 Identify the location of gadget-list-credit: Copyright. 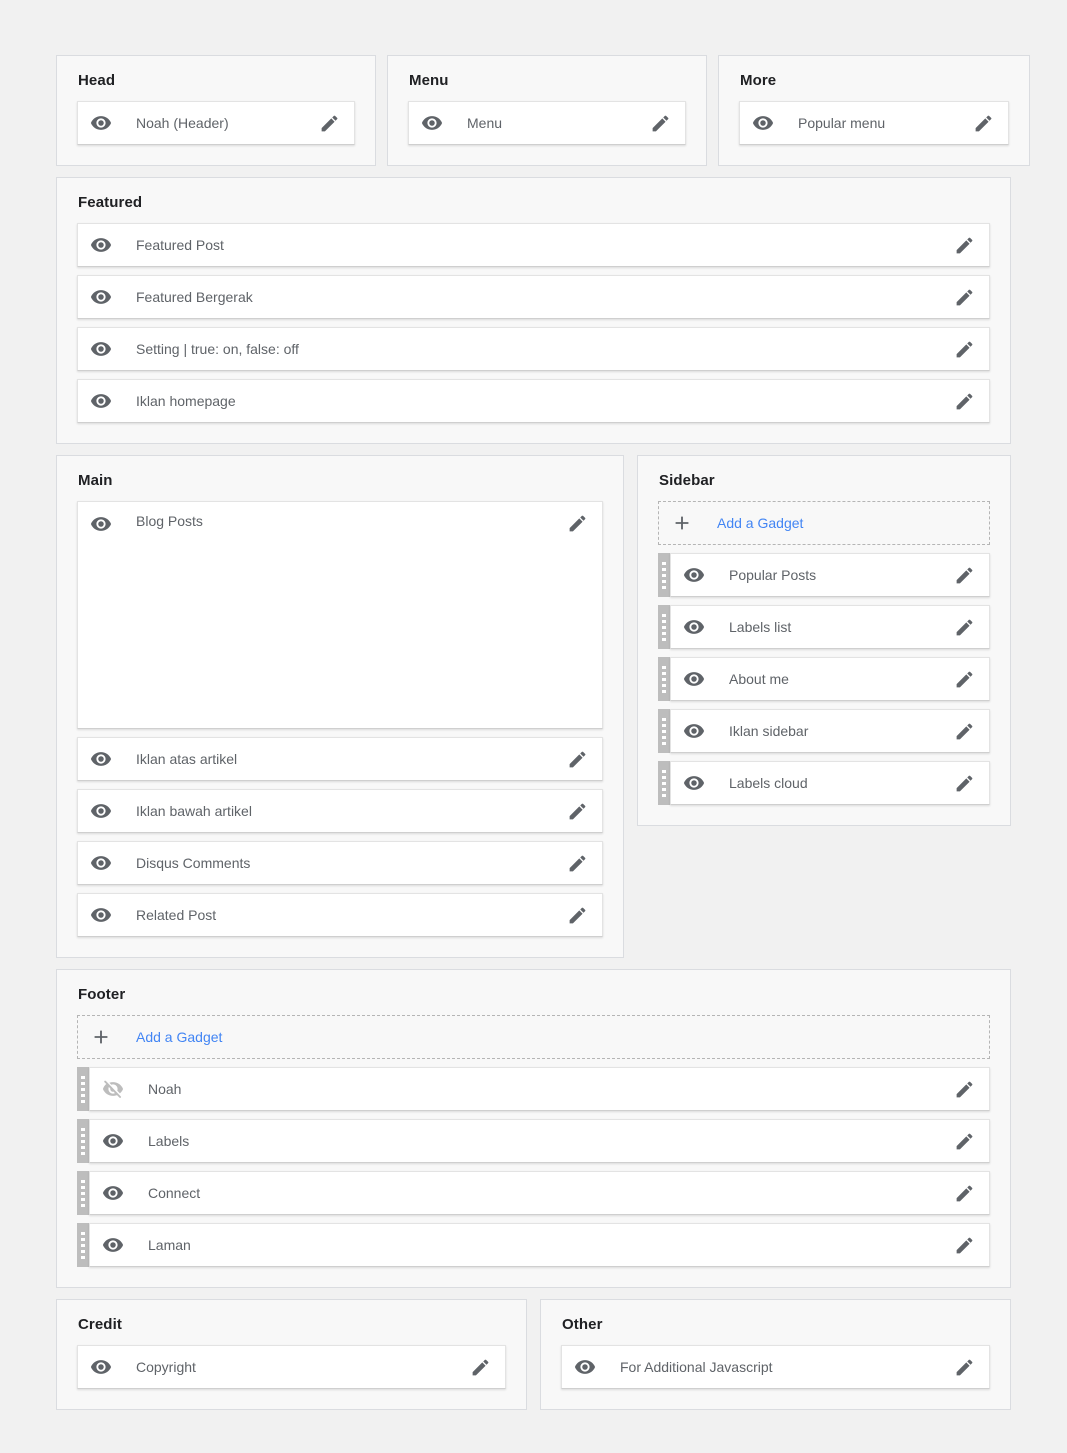
(291, 1367).